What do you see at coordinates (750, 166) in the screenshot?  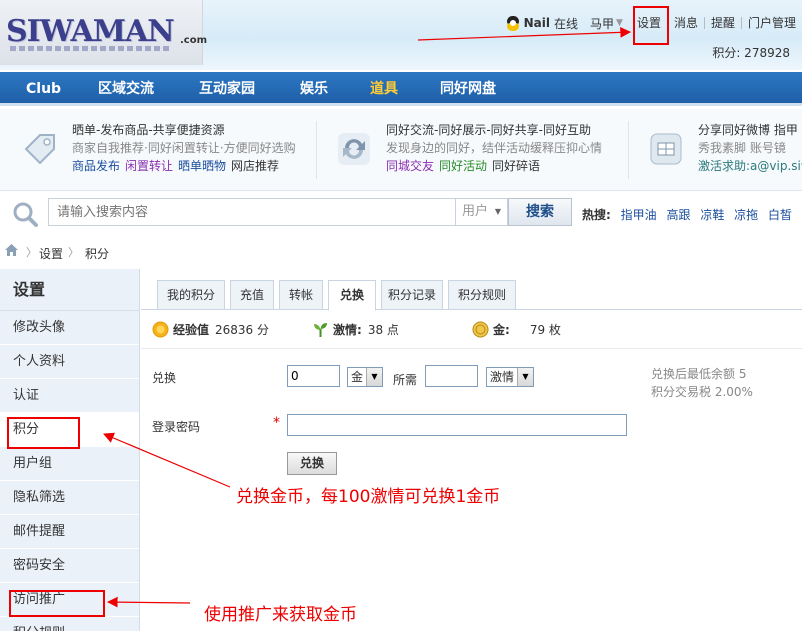 I see `promo-contact: 激活求助:a@vip.siw` at bounding box center [750, 166].